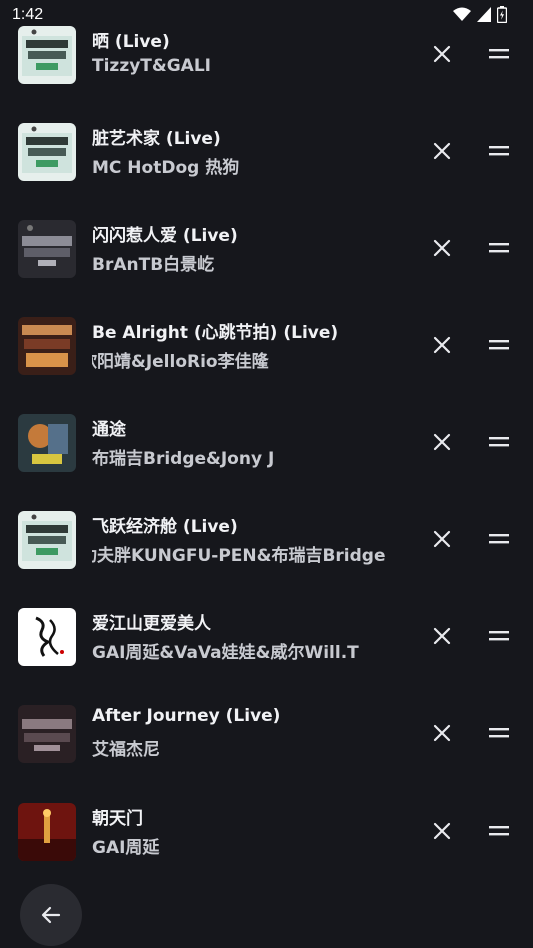 The image size is (533, 948). I want to click on track-row: 飞跃经济舱 (Live) 功夫胖KUNGFU-PEN&布瑞吉Bridge, so click(266, 559).